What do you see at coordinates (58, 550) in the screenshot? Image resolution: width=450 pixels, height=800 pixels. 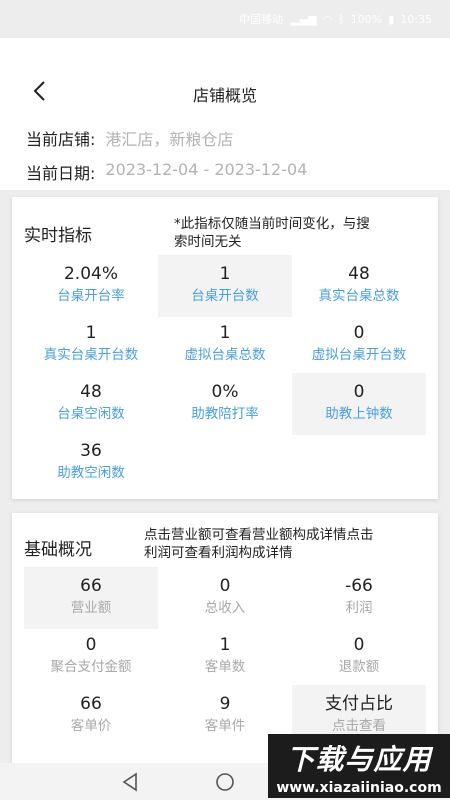 I see `basic-title: 基础概况` at bounding box center [58, 550].